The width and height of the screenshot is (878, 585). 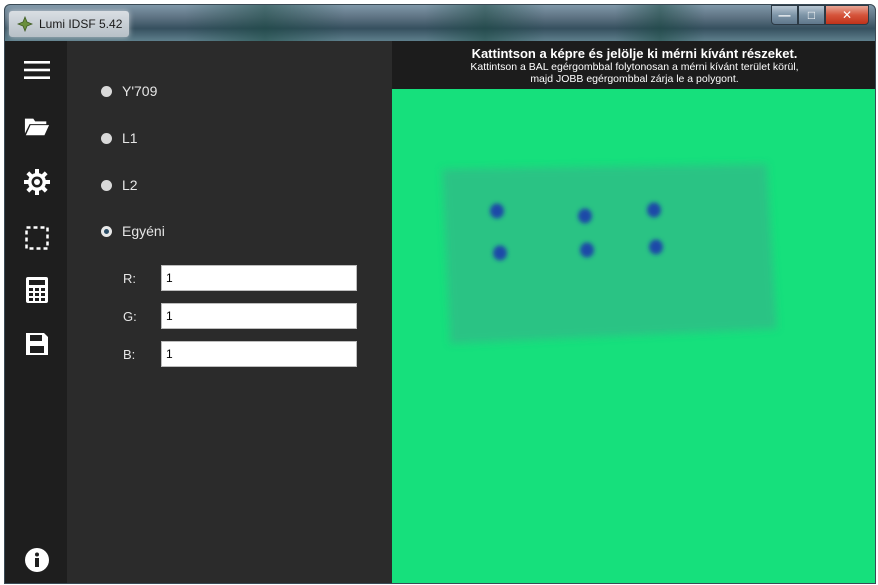 What do you see at coordinates (130, 316) in the screenshot?
I see `g-label: G:` at bounding box center [130, 316].